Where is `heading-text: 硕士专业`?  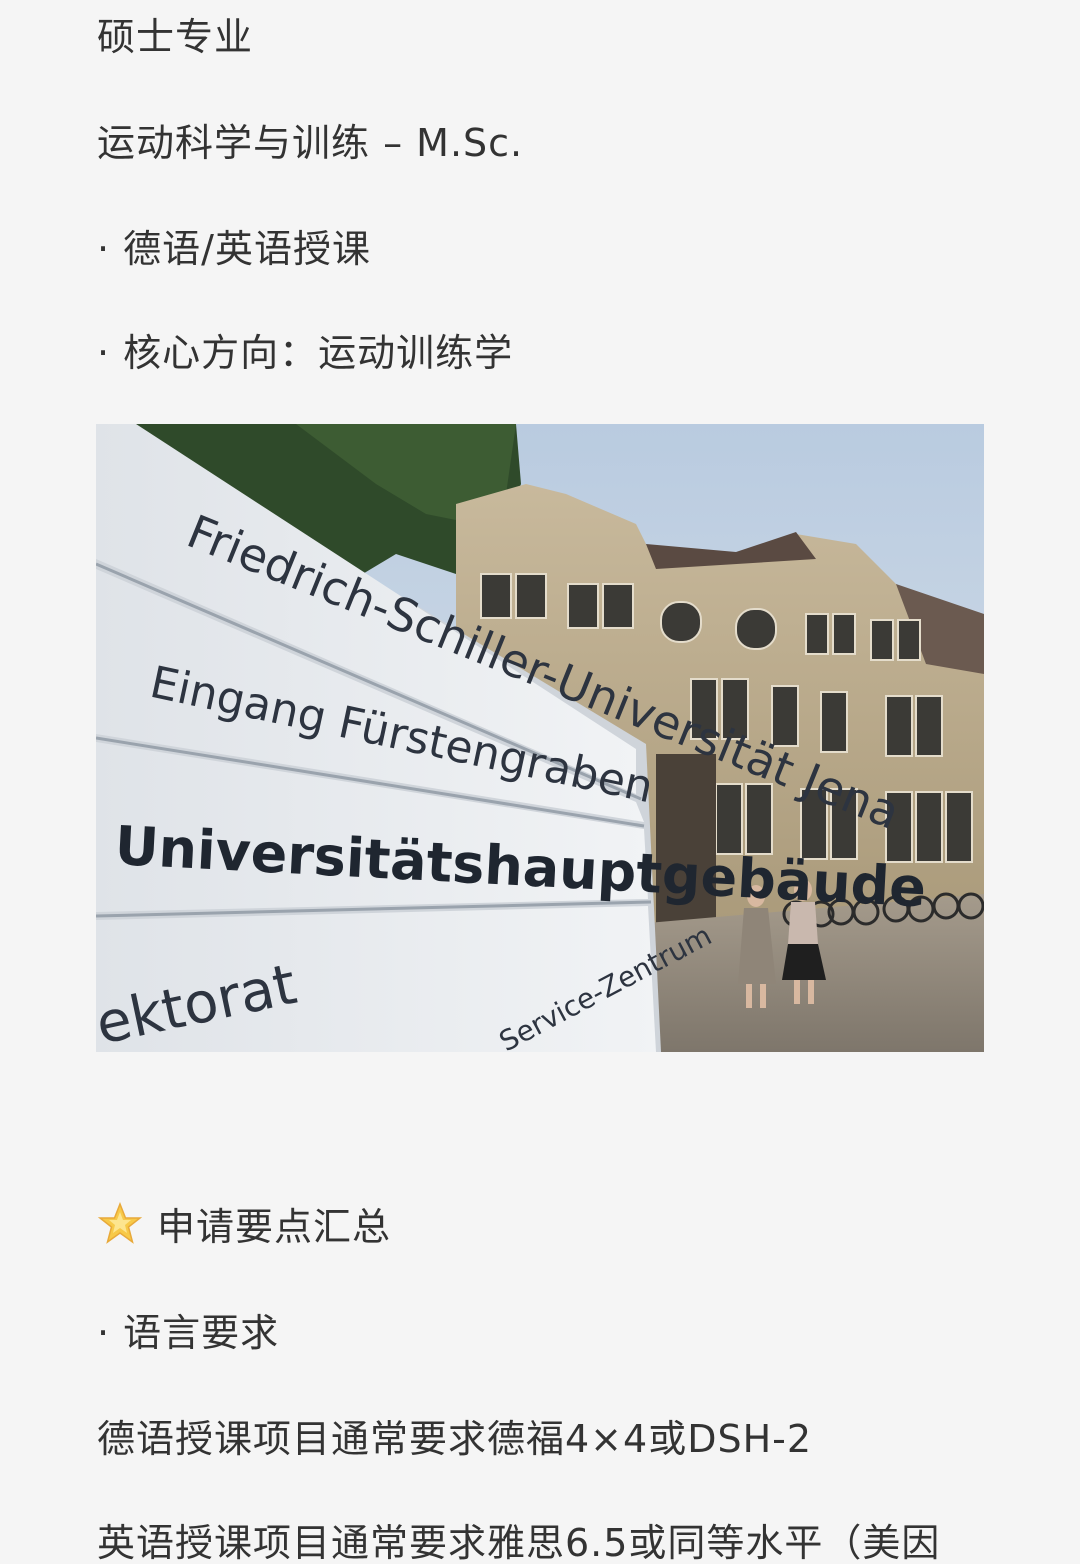 heading-text: 硕士专业 is located at coordinates (175, 37).